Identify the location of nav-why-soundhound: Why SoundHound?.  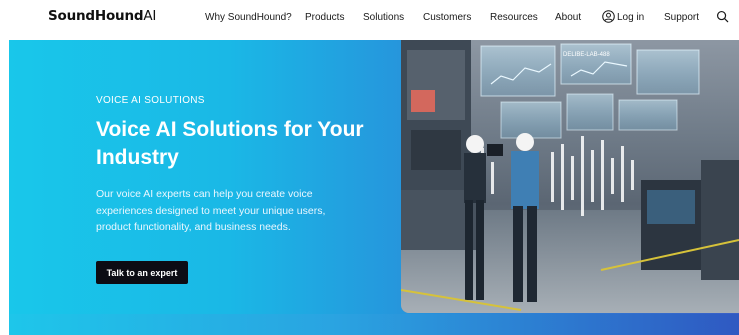
(248, 17).